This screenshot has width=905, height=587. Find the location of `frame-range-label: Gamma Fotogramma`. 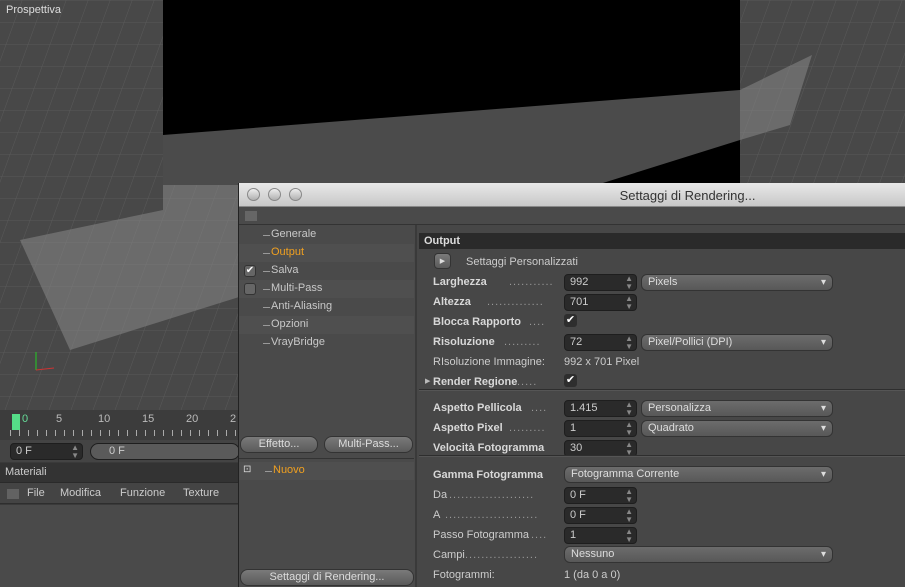

frame-range-label: Gamma Fotogramma is located at coordinates (488, 475).